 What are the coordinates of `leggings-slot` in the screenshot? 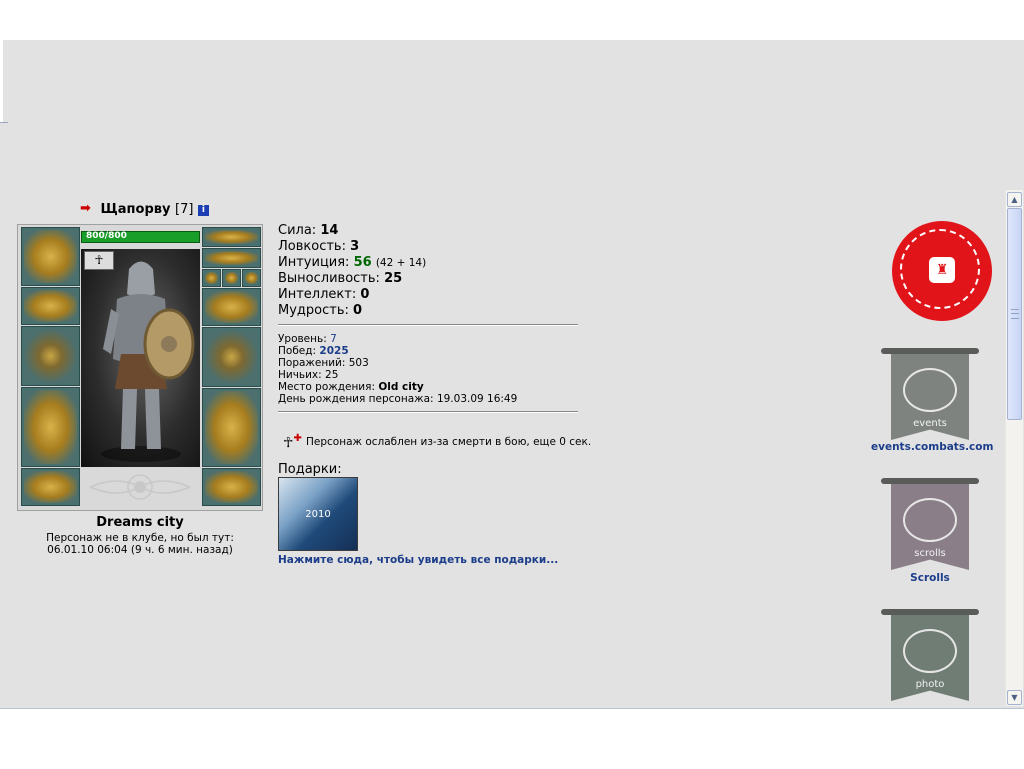 It's located at (231, 427).